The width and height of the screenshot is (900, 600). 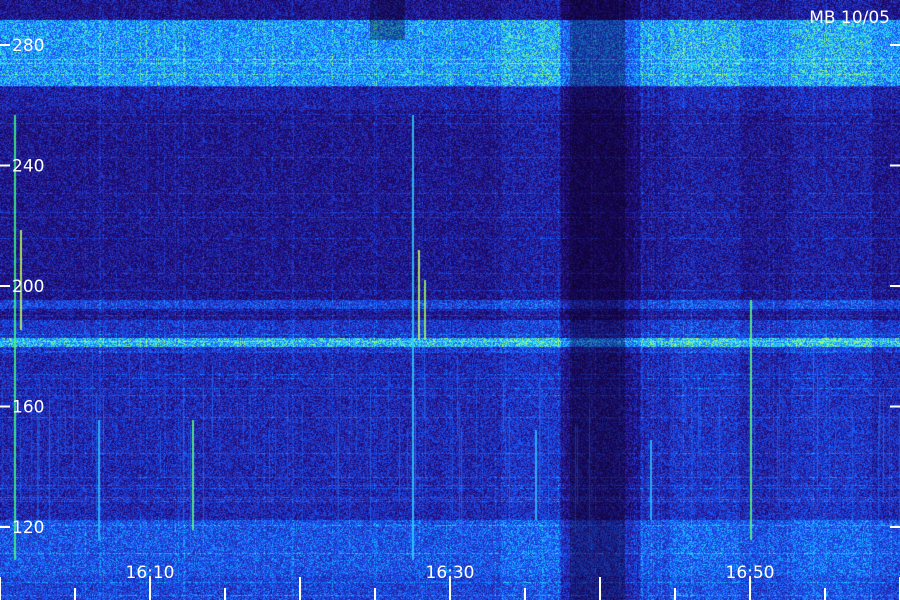 What do you see at coordinates (849, 18) in the screenshot?
I see `chart-title: MB 10/05` at bounding box center [849, 18].